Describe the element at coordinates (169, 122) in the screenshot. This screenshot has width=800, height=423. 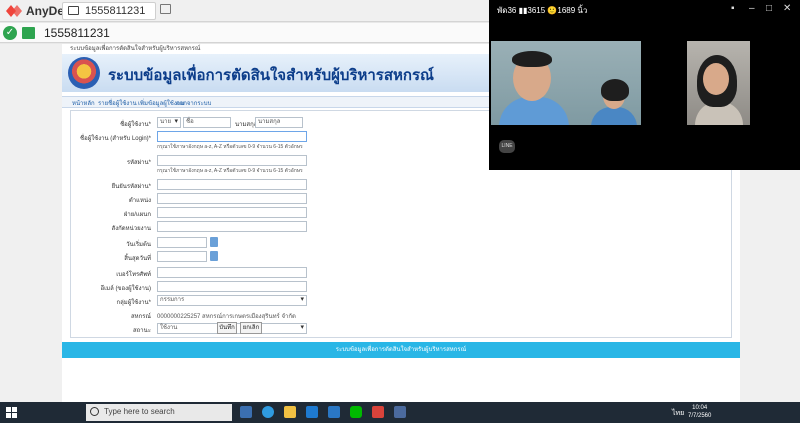
I see `title-select: นาย` at that location.